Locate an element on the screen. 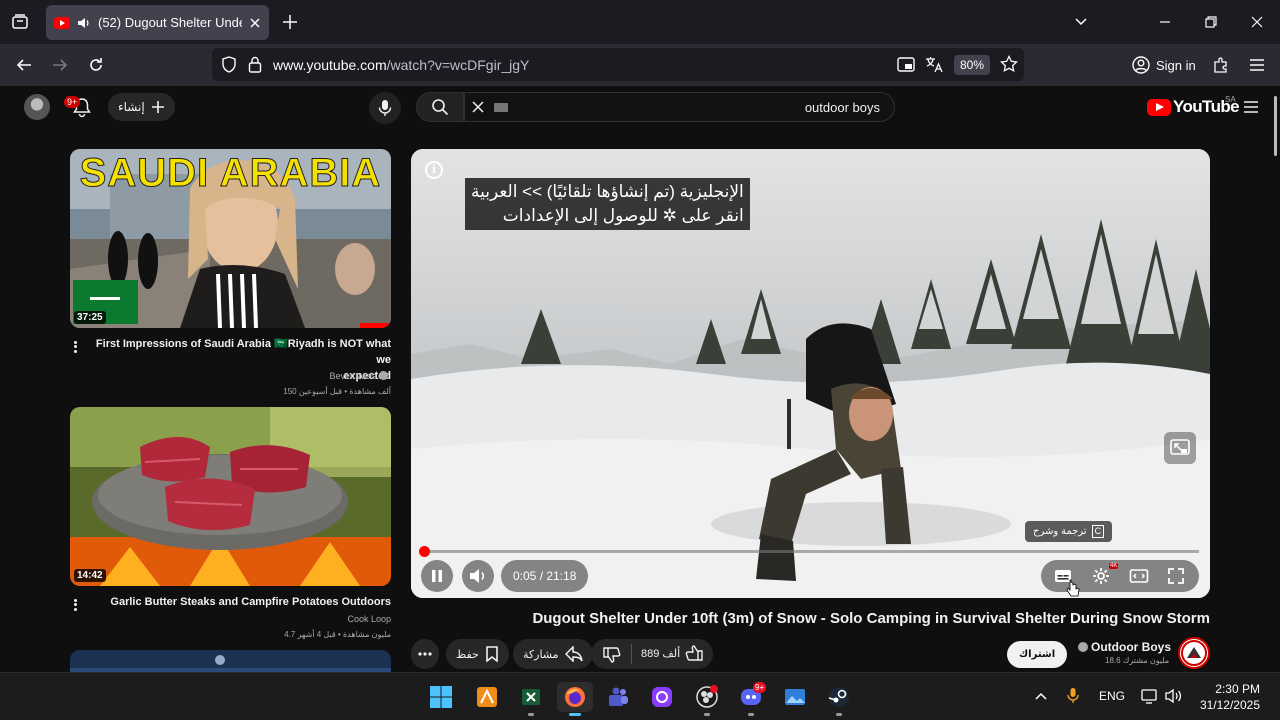  taskbar-app-excel is located at coordinates (531, 697).